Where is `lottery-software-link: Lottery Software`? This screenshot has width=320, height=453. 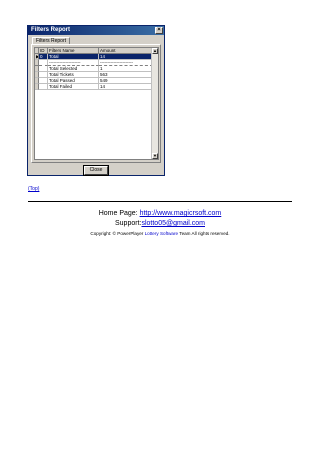 lottery-software-link: Lottery Software is located at coordinates (161, 233).